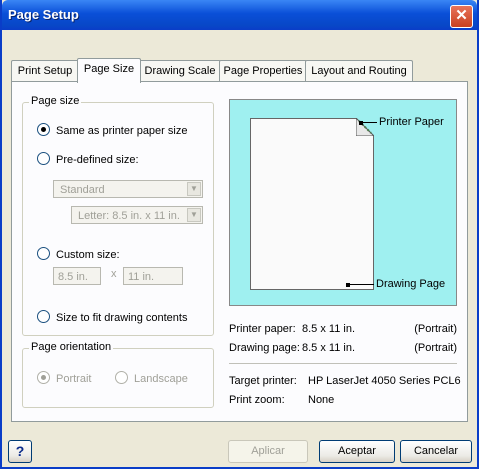 The width and height of the screenshot is (479, 471). What do you see at coordinates (343, 363) in the screenshot?
I see `info-separator` at bounding box center [343, 363].